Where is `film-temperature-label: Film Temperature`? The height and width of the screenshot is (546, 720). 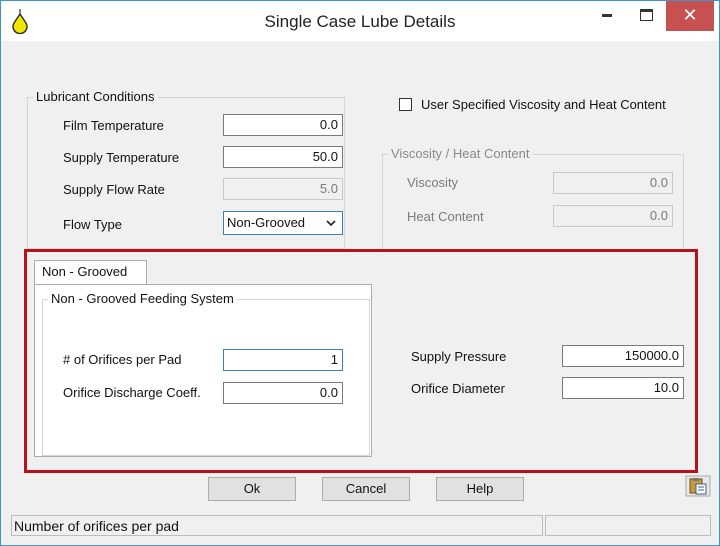 film-temperature-label: Film Temperature is located at coordinates (113, 125).